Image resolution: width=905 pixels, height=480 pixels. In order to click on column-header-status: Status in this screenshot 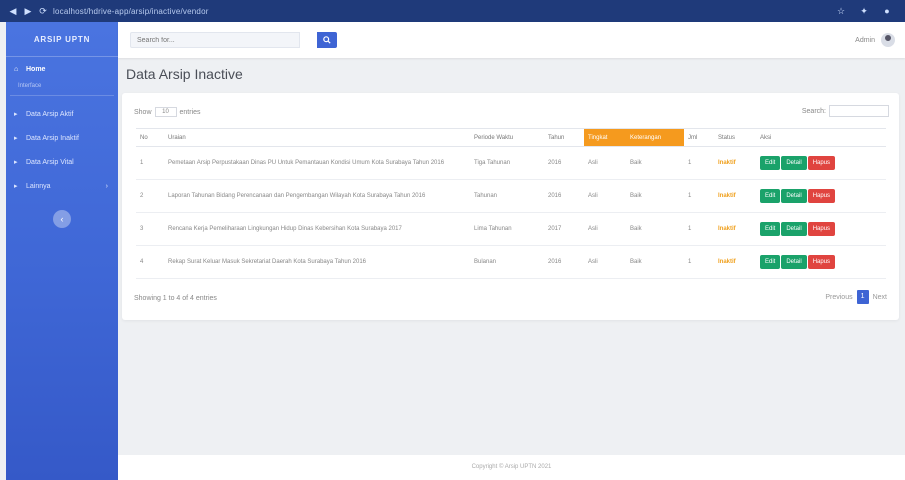, I will do `click(735, 137)`.